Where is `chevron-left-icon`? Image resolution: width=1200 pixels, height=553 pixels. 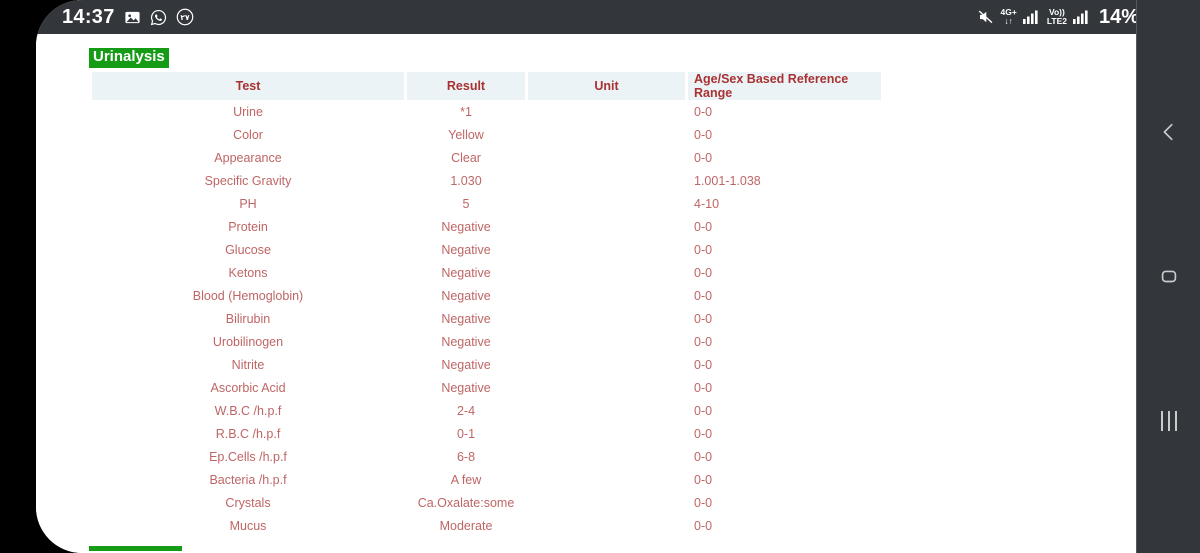 chevron-left-icon is located at coordinates (1168, 132).